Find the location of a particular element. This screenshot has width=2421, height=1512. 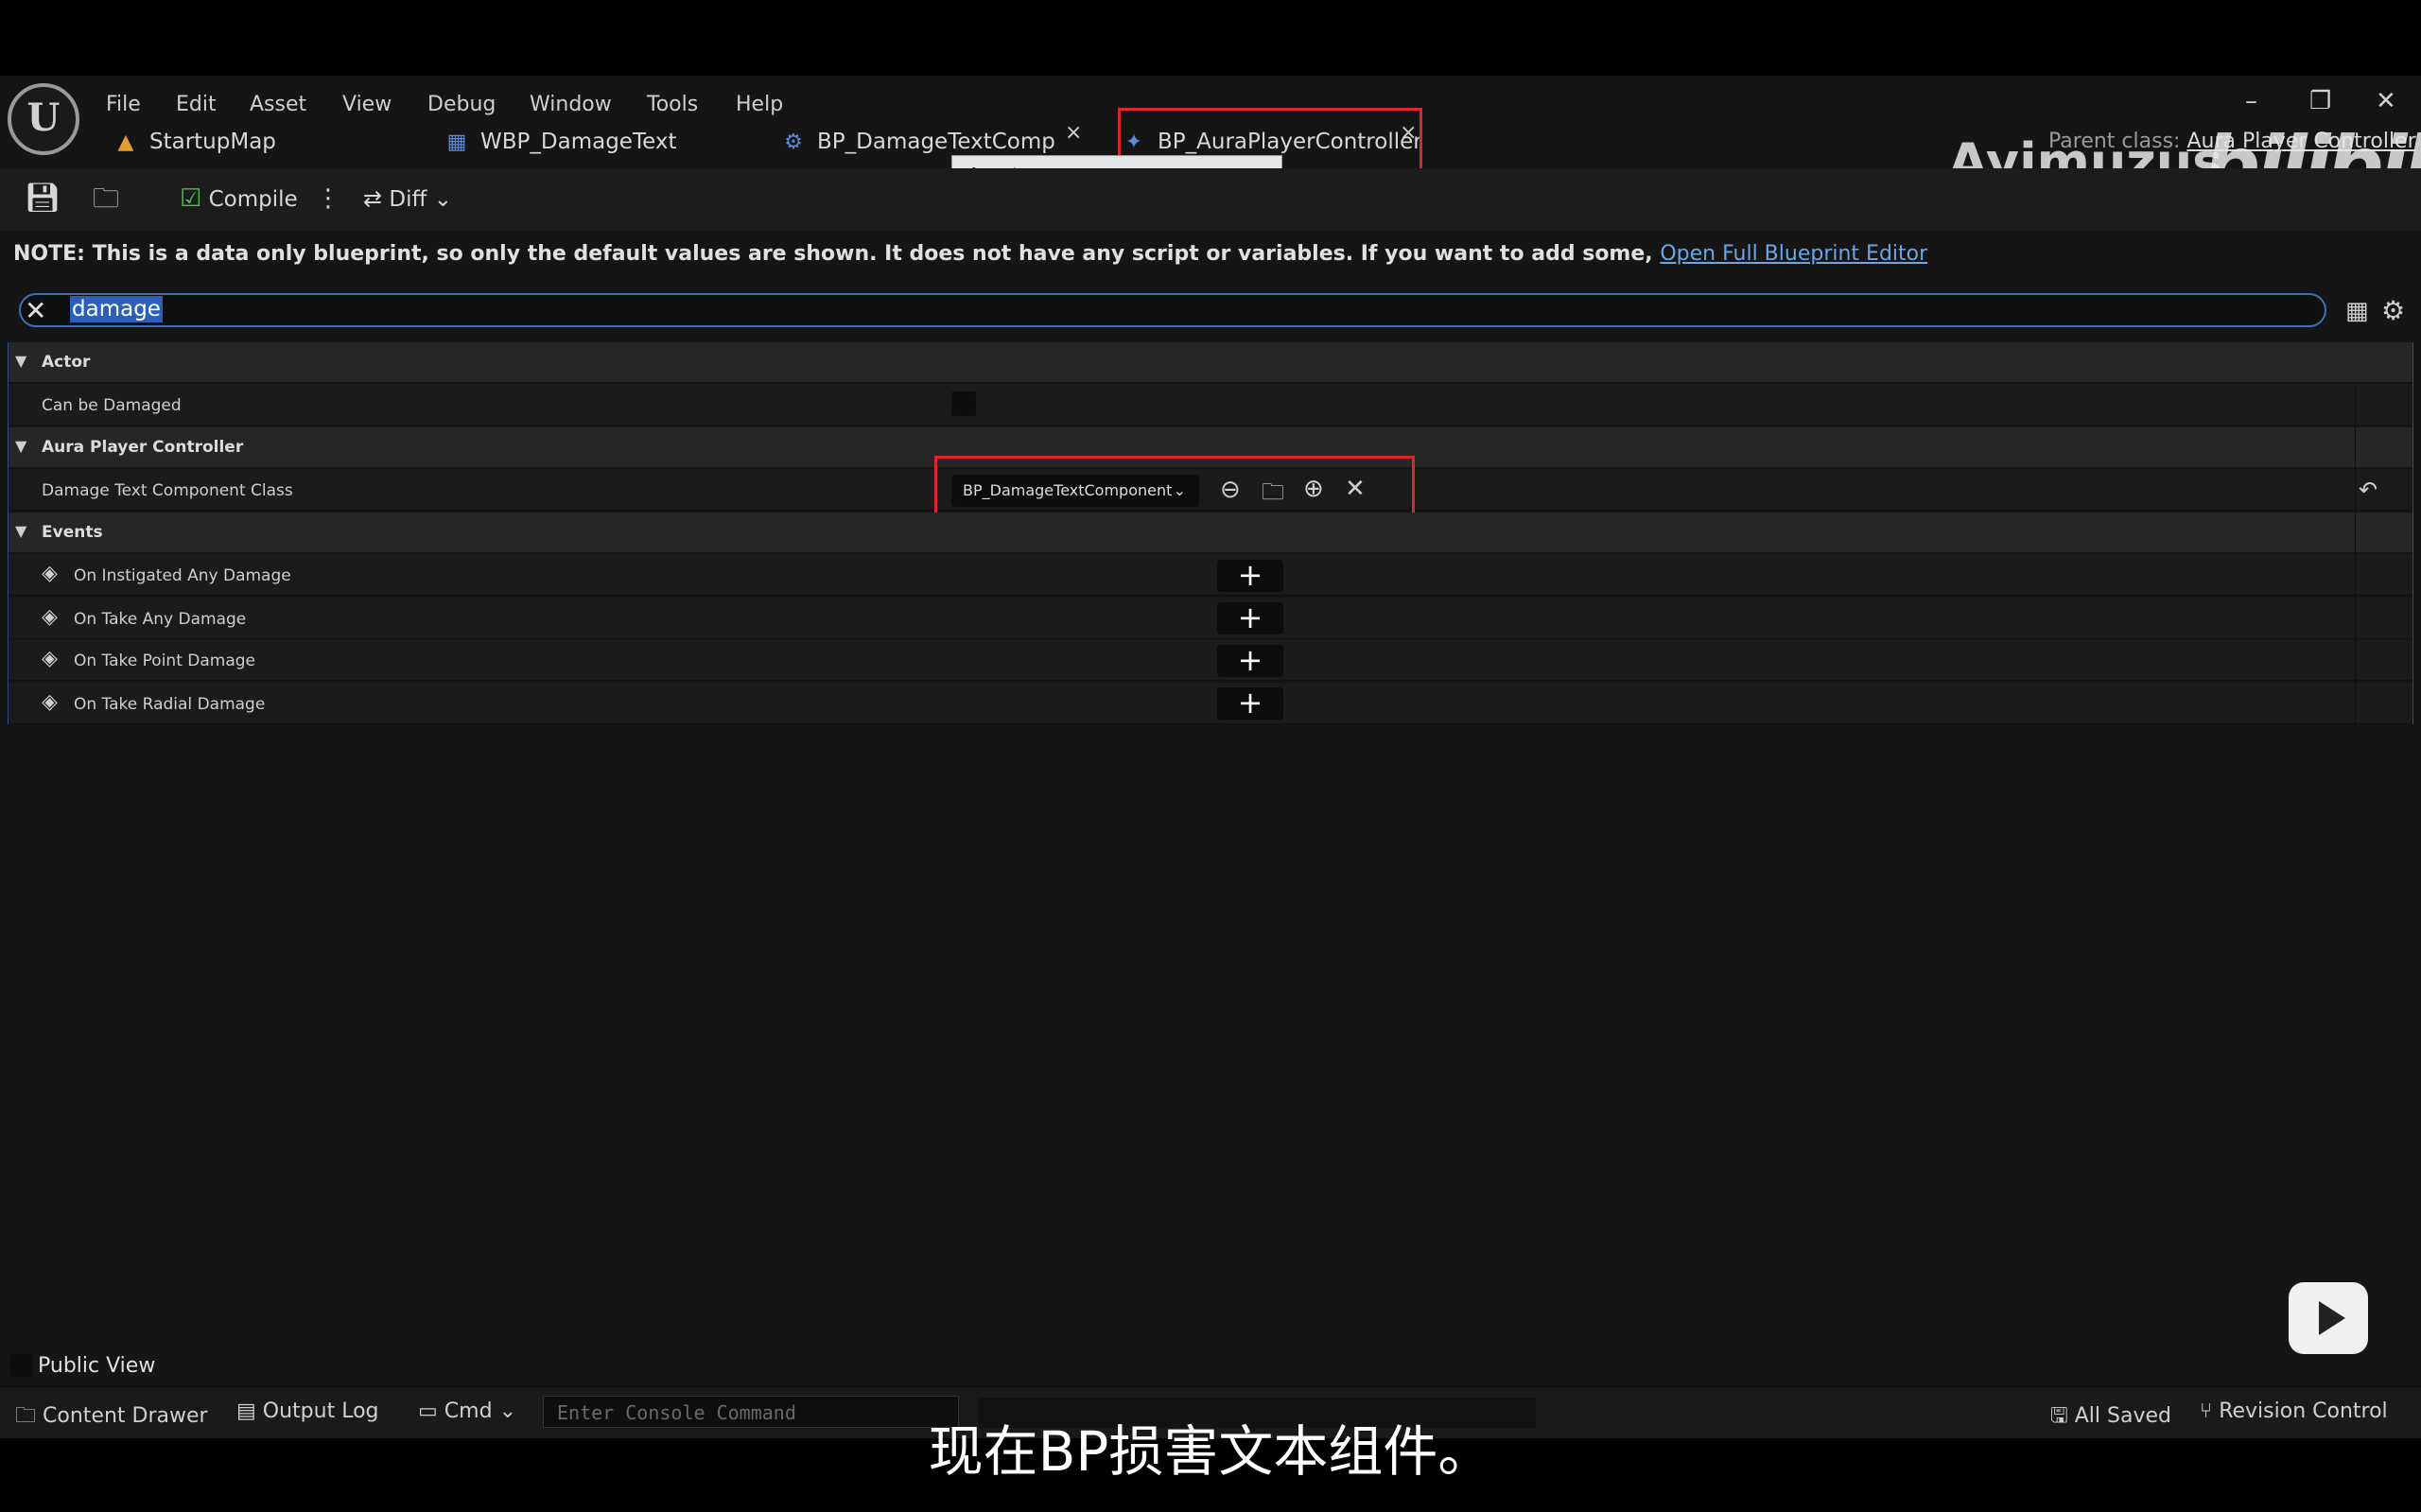

event-label: On Take Point Damage is located at coordinates (164, 661).